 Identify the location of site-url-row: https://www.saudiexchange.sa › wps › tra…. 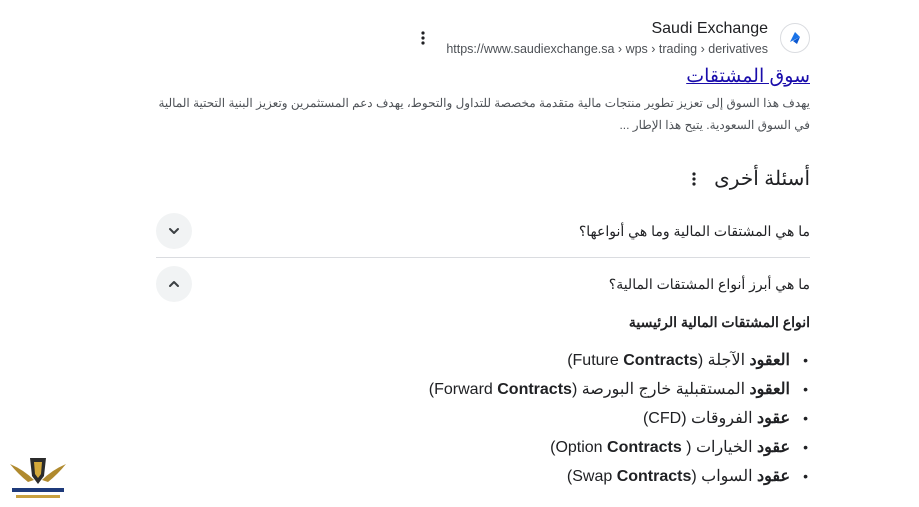
(607, 49).